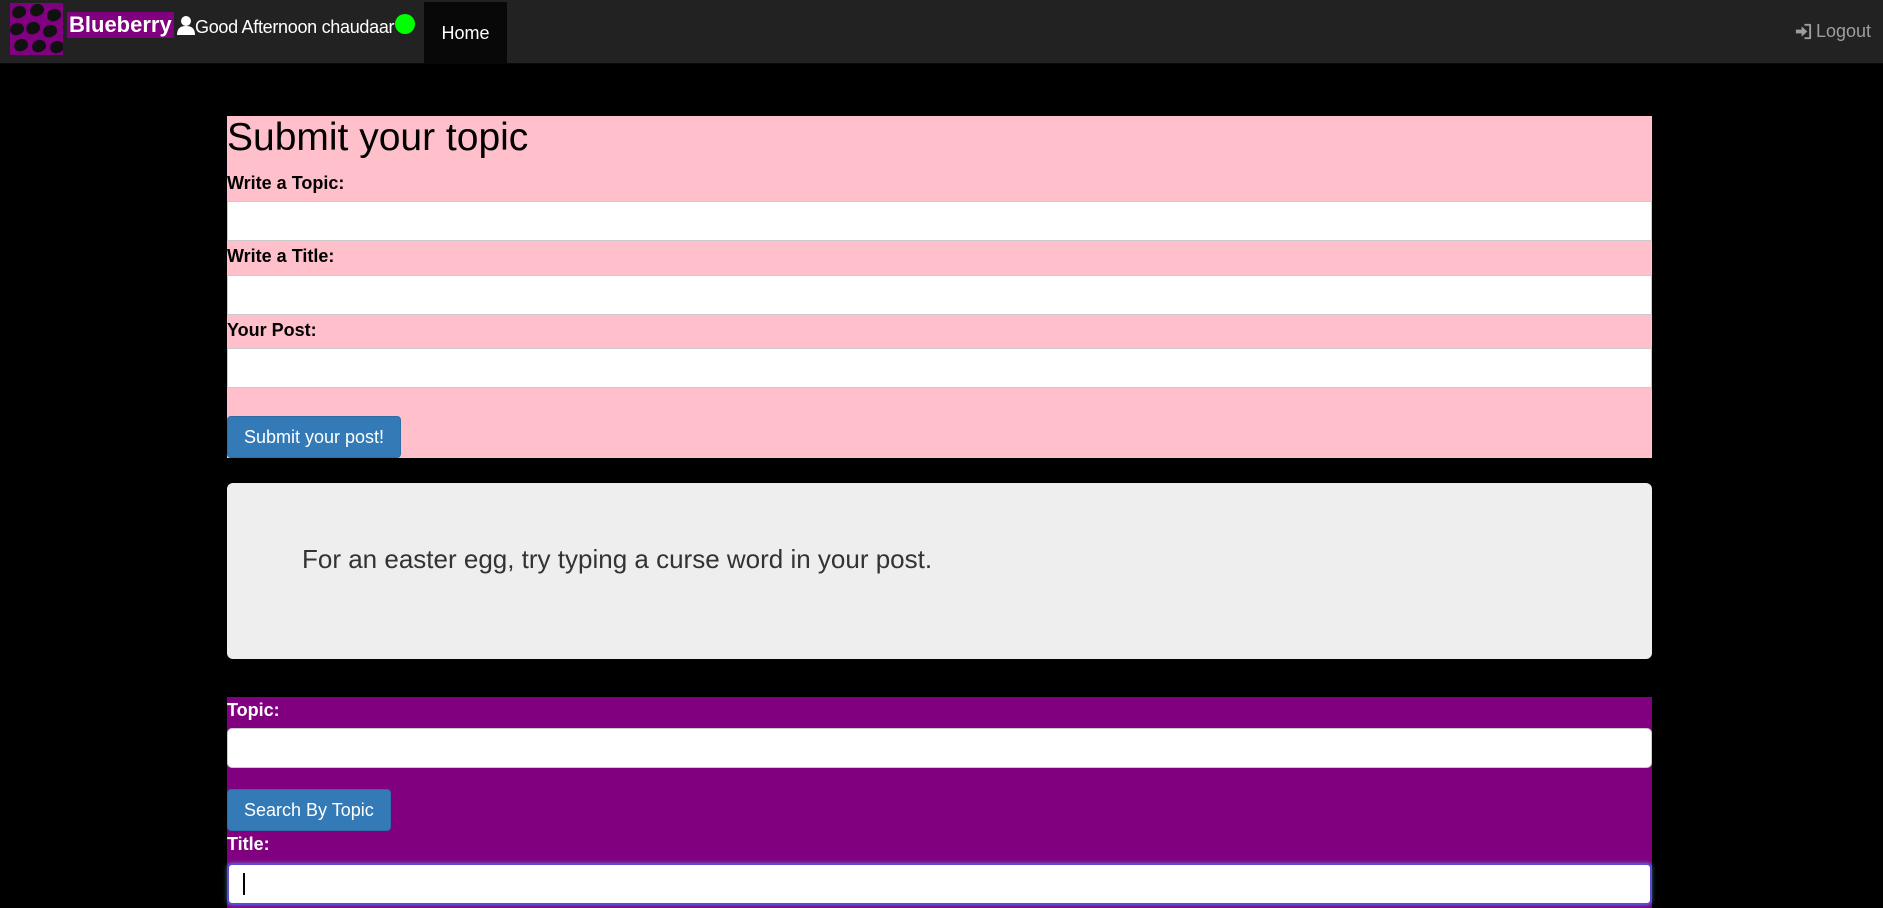  Describe the element at coordinates (186, 25) in the screenshot. I see `user-icon` at that location.